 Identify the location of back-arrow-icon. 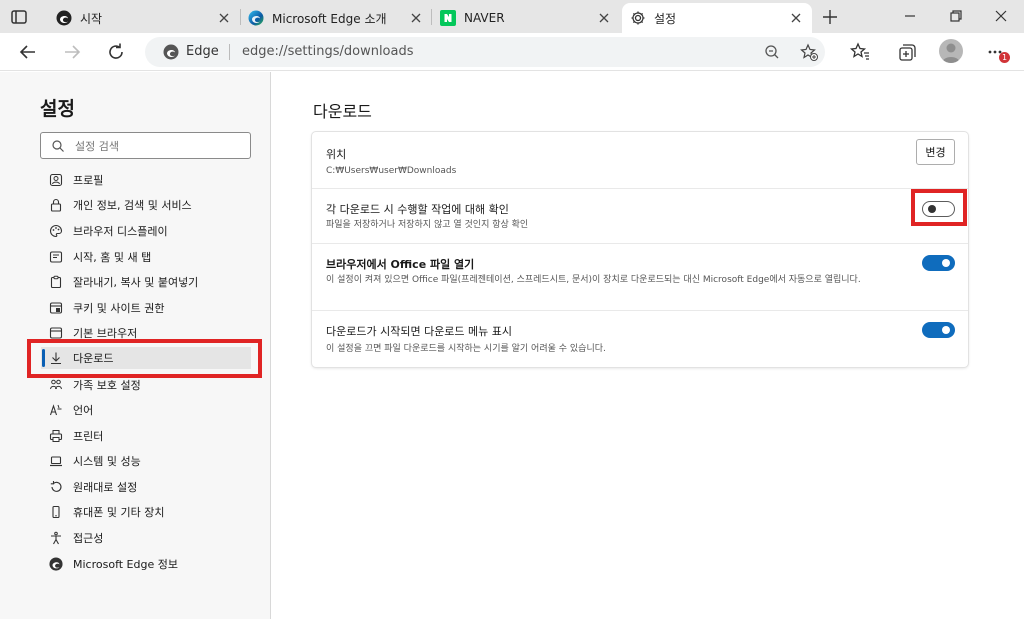
(28, 52).